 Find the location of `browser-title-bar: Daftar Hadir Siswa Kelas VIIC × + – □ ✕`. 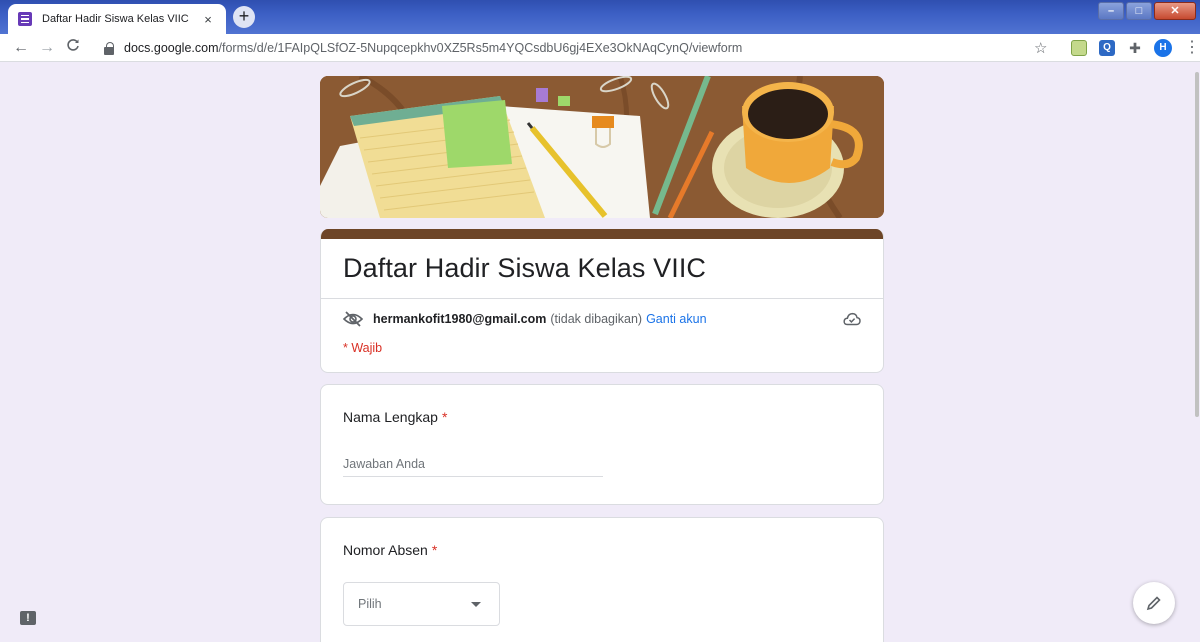

browser-title-bar: Daftar Hadir Siswa Kelas VIIC × + – □ ✕ is located at coordinates (600, 17).